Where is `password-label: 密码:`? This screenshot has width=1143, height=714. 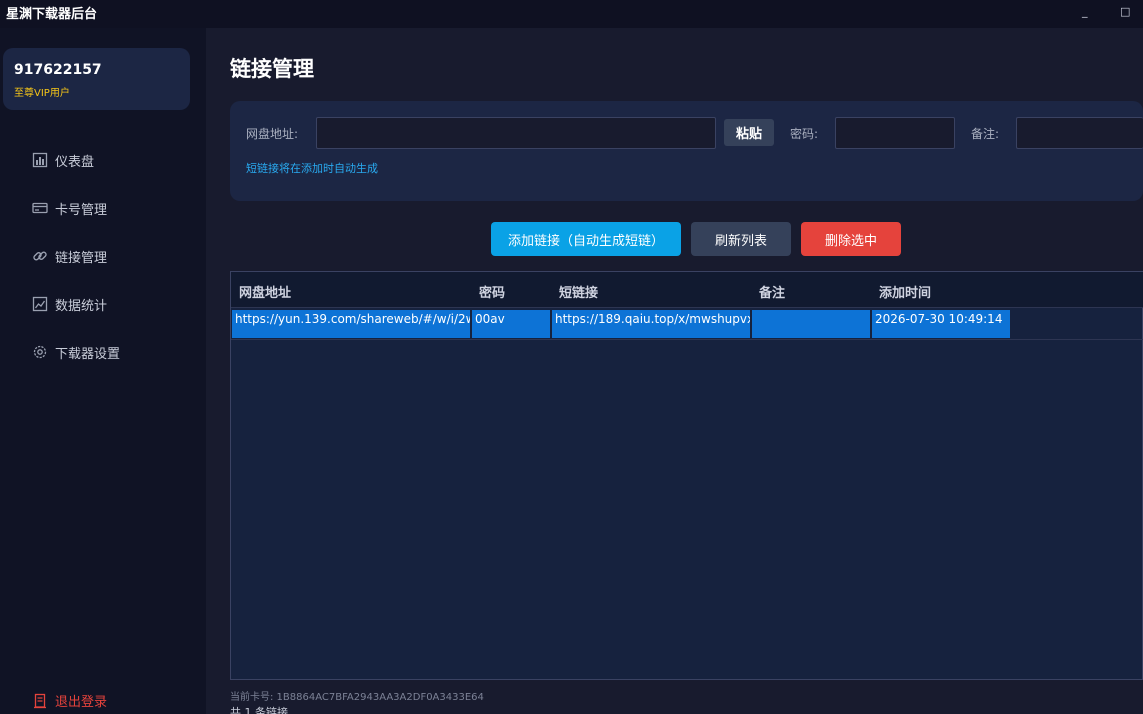 password-label: 密码: is located at coordinates (804, 134).